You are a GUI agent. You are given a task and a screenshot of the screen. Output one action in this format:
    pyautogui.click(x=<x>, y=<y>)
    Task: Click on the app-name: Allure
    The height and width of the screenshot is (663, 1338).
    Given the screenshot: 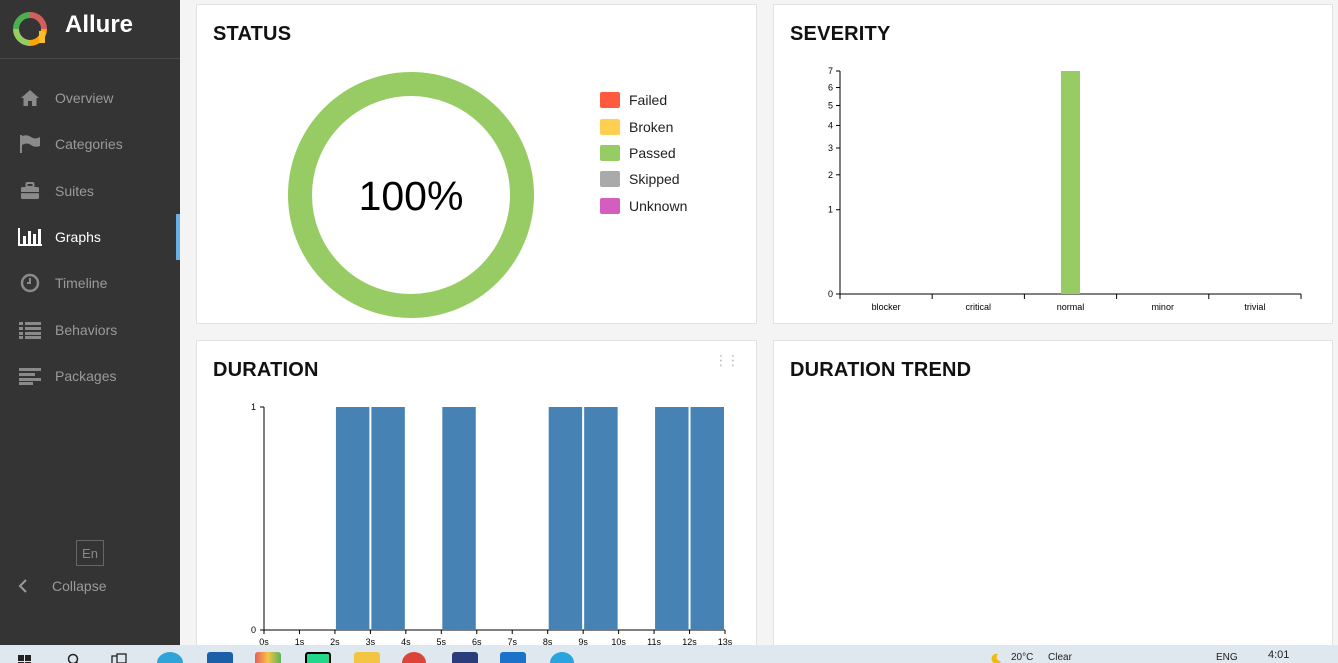 What is the action you would take?
    pyautogui.click(x=99, y=24)
    